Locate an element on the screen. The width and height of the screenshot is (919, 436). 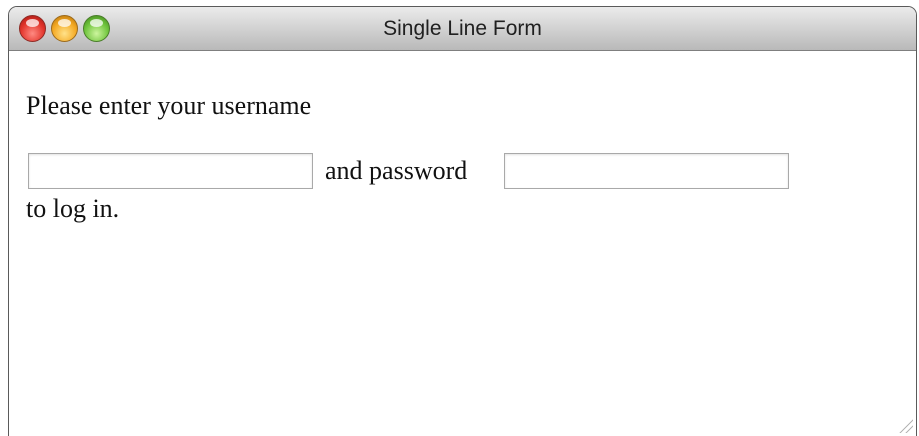
window-title: Single Line Form is located at coordinates (462, 28).